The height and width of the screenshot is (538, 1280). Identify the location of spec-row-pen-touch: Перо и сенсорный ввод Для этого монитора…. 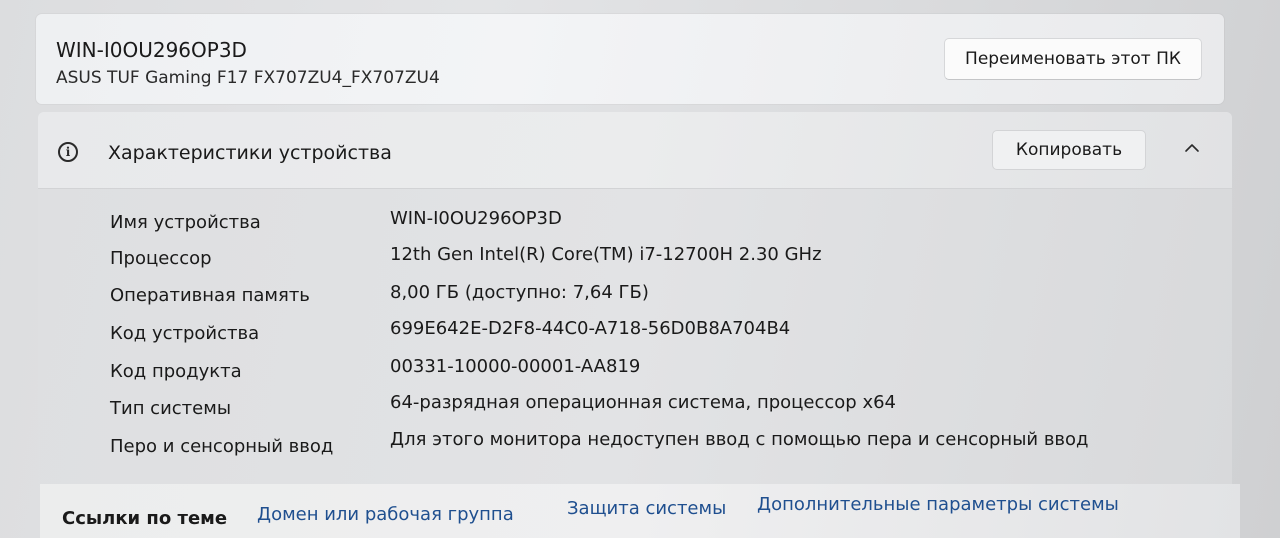
(635, 449).